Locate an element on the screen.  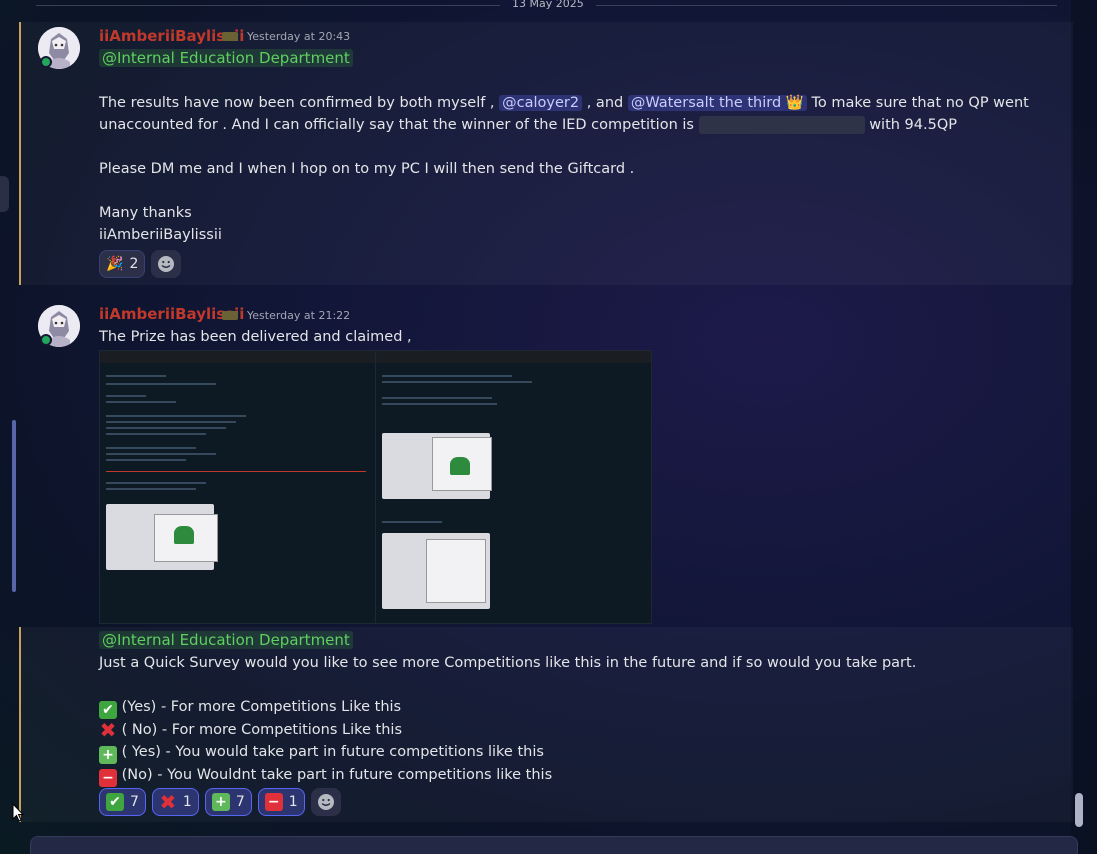
mention-label: @Watersalt the third is located at coordinates (706, 103).